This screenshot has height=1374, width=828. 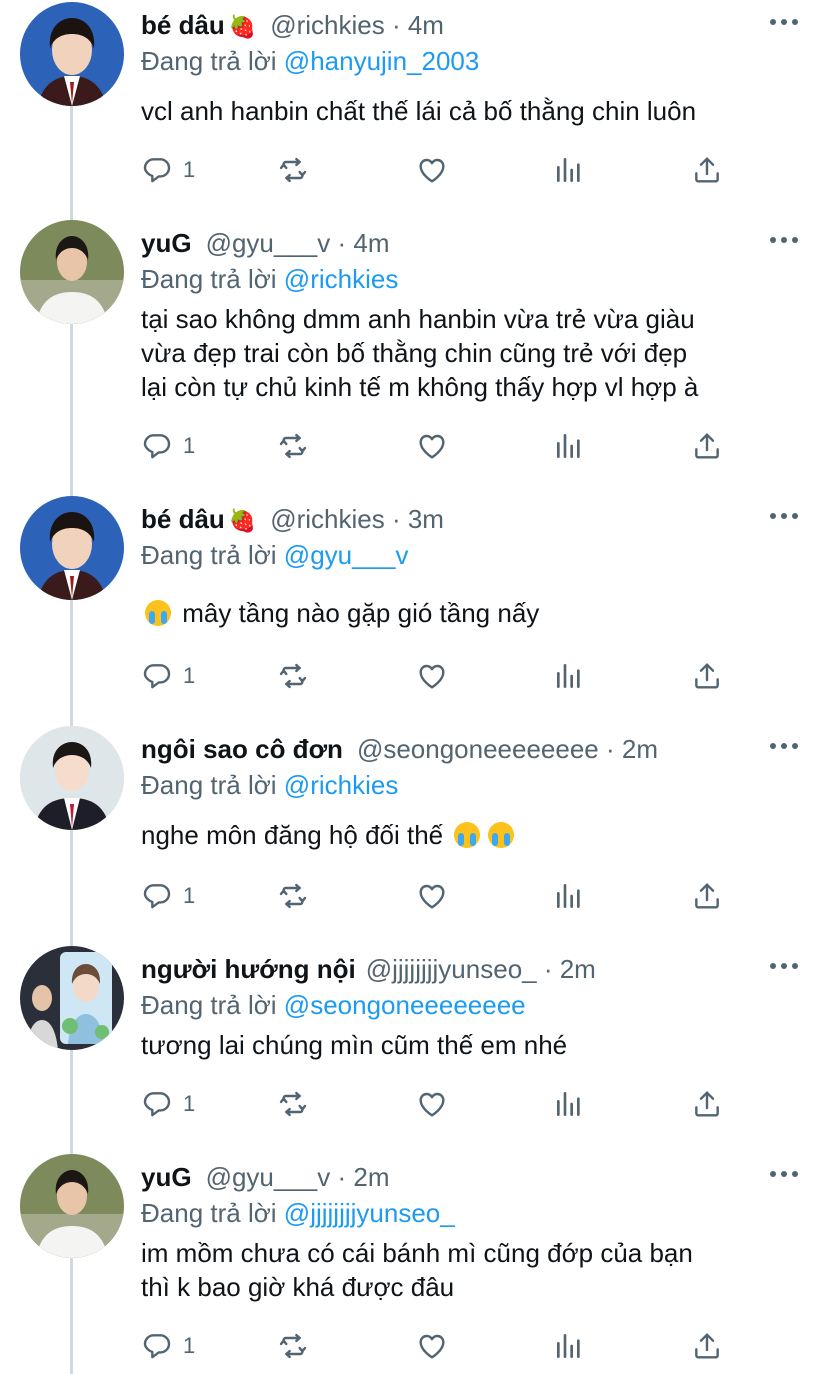 What do you see at coordinates (418, 519) in the screenshot?
I see `timestamp: · 3m` at bounding box center [418, 519].